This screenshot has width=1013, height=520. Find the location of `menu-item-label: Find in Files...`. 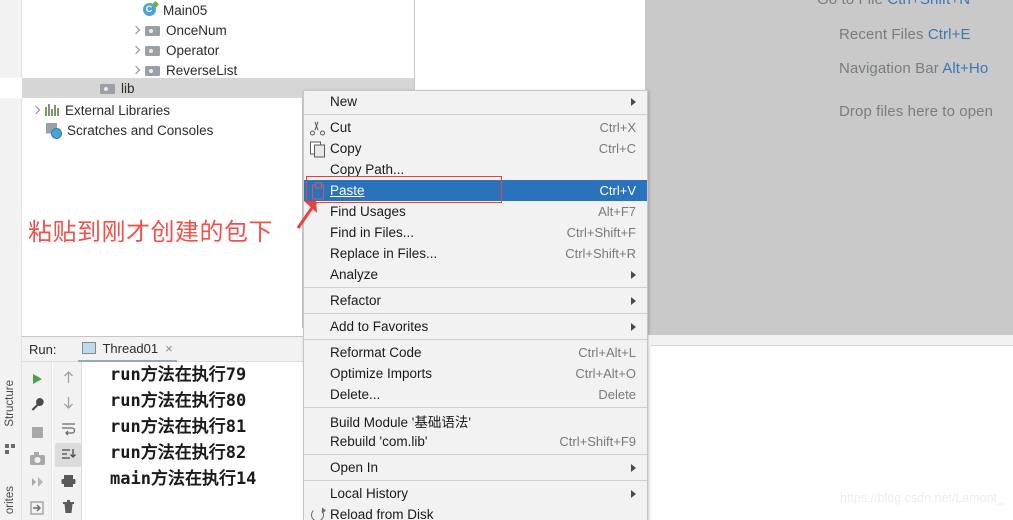

menu-item-label: Find in Files... is located at coordinates (372, 232).